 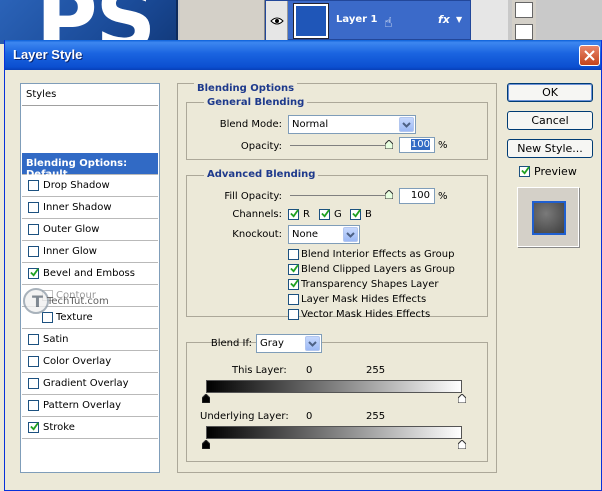 I want to click on fx-icon: fx, so click(x=444, y=19).